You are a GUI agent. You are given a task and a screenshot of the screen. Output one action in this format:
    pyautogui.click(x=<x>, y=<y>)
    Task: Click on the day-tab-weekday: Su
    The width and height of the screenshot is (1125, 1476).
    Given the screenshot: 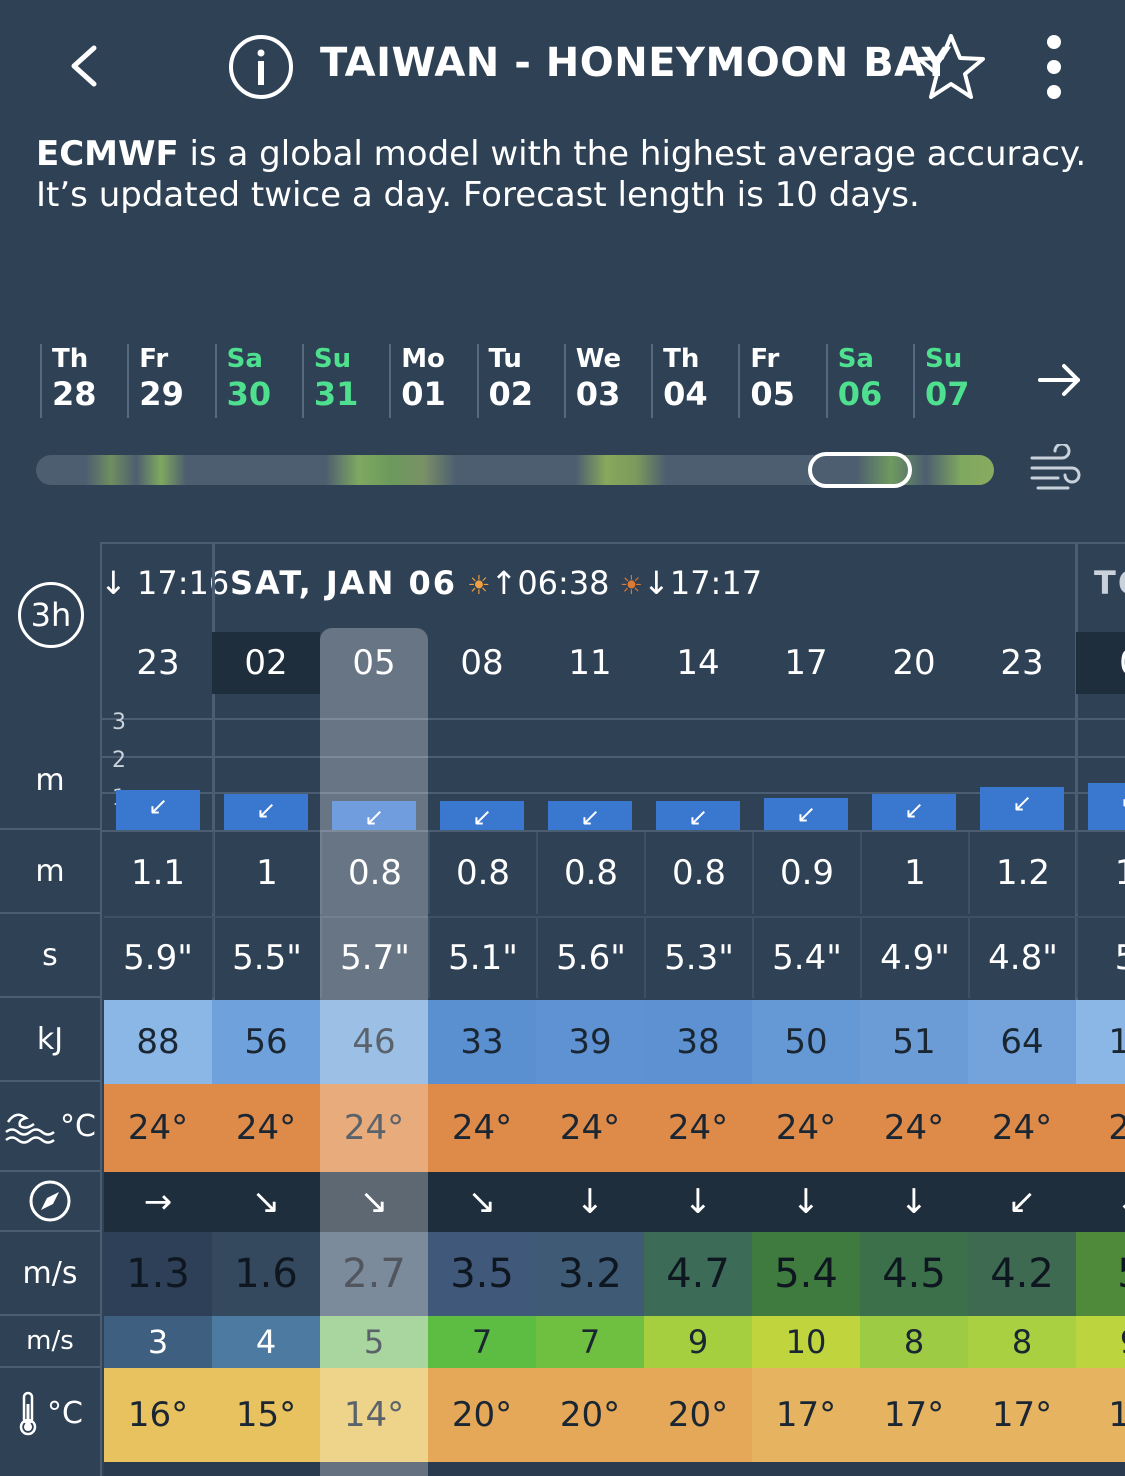 What is the action you would take?
    pyautogui.click(x=332, y=359)
    